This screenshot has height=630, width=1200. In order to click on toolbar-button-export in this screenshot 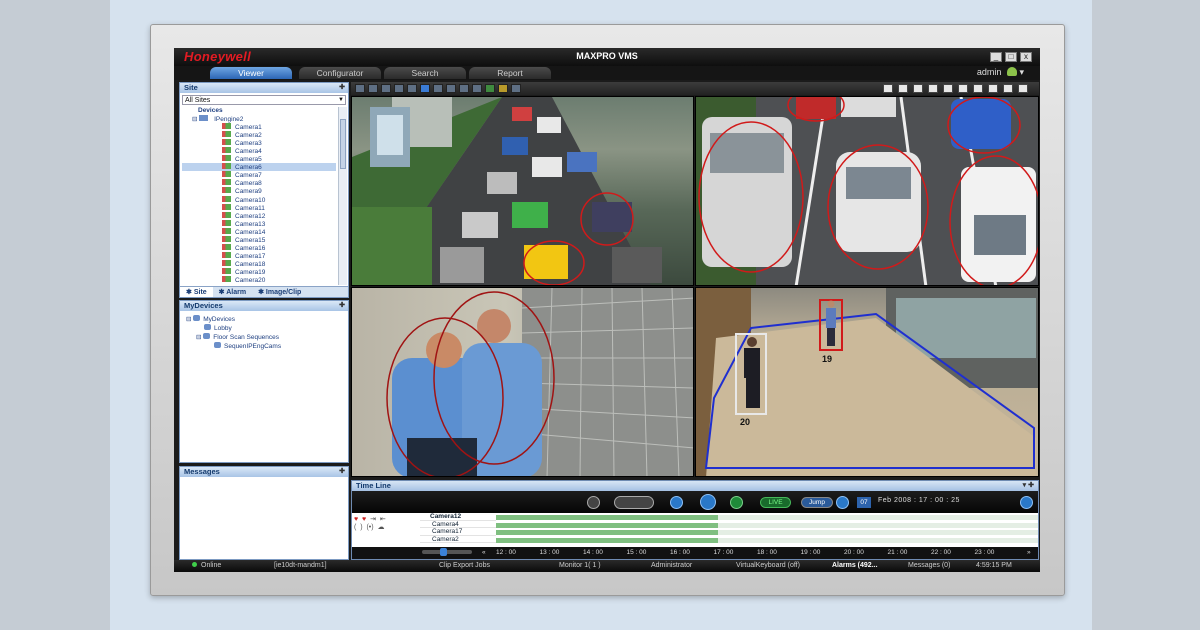, I will do `click(464, 88)`.